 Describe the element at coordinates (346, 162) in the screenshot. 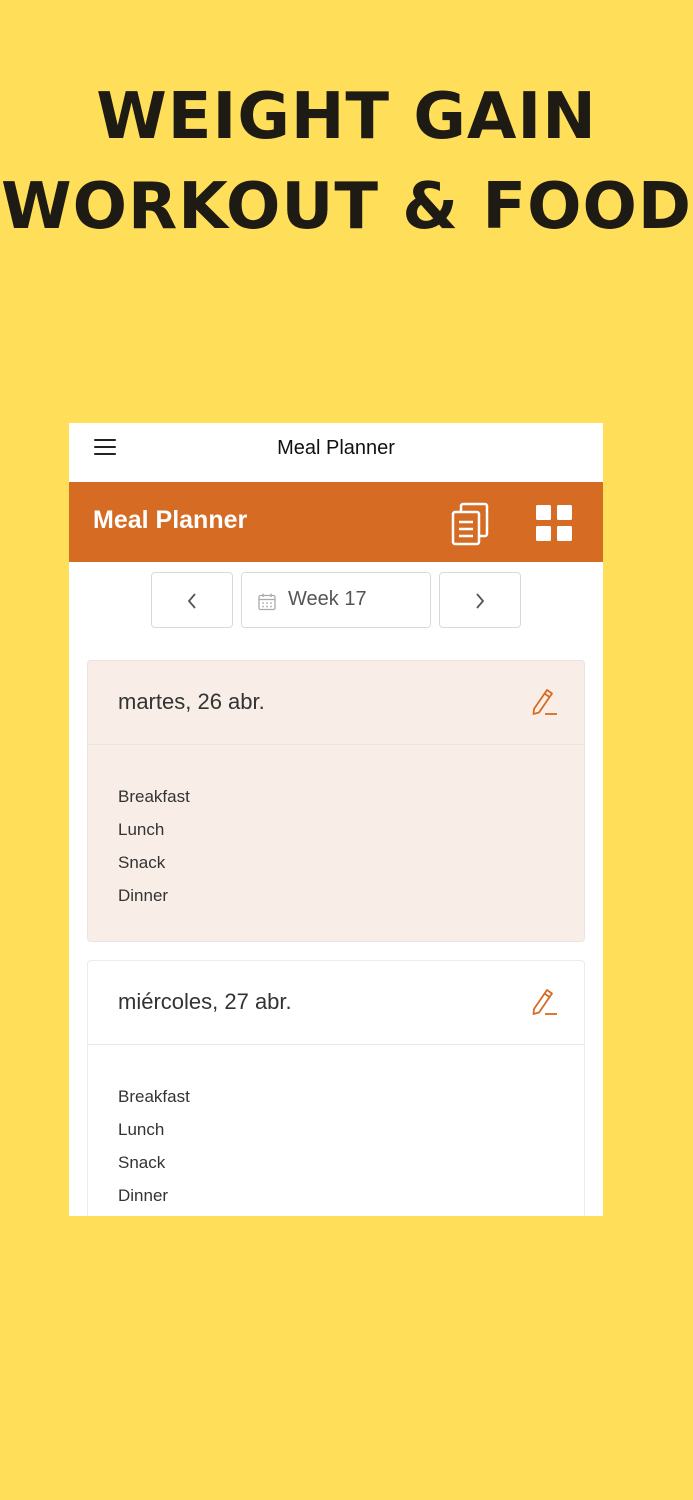

I see `promo-title: WEIGHT GAIN WORKOUT & FOOD` at that location.